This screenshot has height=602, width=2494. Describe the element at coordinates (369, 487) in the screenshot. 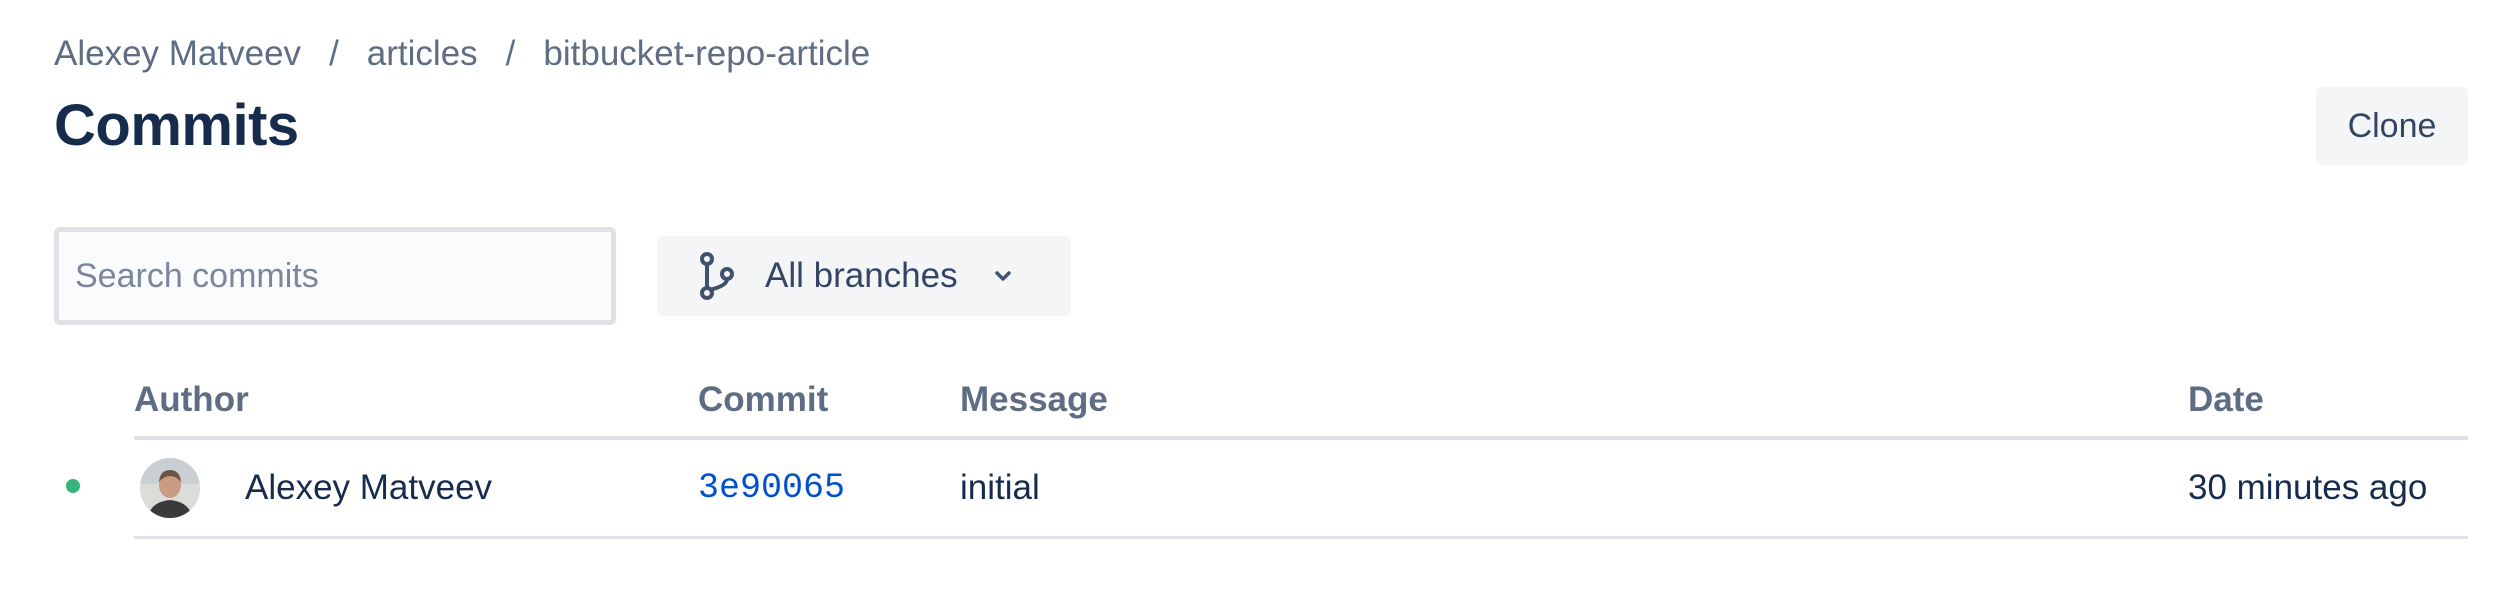

I see `commit-author: Alexey Matveev` at that location.